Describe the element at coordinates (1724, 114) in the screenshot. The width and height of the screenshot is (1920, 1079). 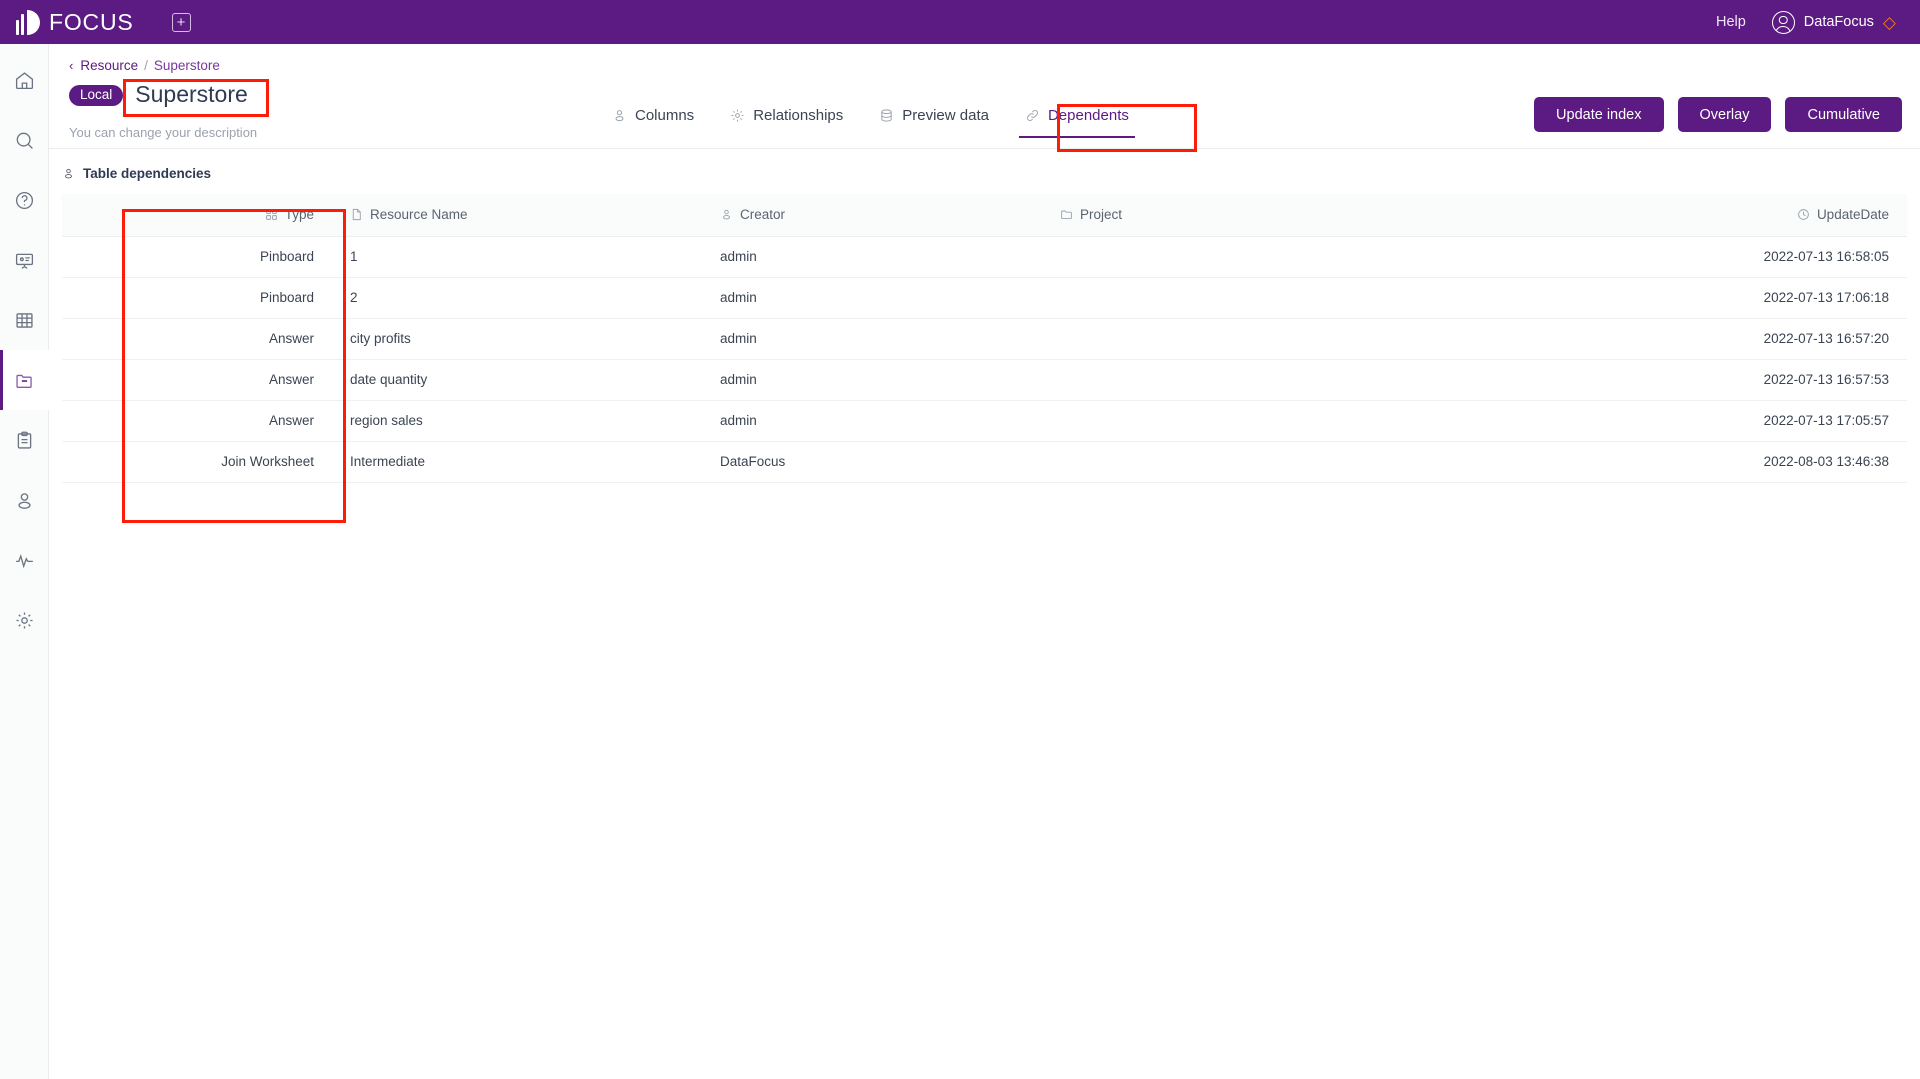
I see `overlay-button: Overlay` at that location.